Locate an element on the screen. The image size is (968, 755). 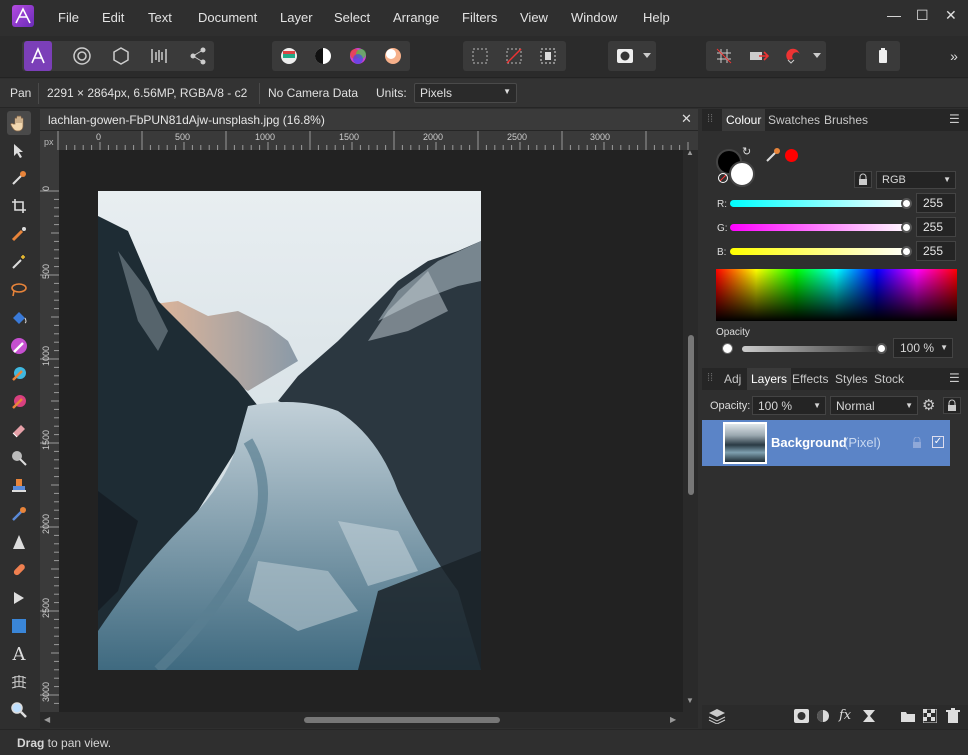
opacity-slider-knob is located at coordinates (881, 348).